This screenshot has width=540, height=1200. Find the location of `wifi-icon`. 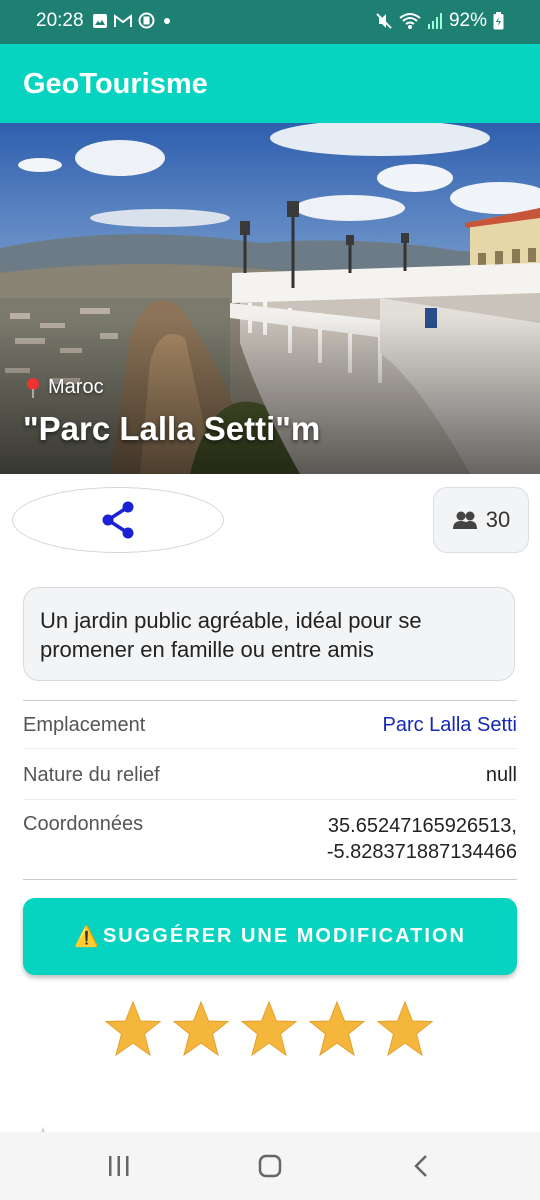

wifi-icon is located at coordinates (410, 21).